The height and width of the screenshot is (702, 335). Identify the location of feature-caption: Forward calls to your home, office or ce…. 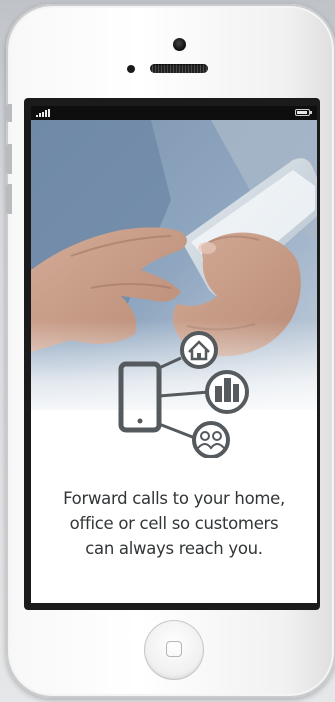
(174, 523).